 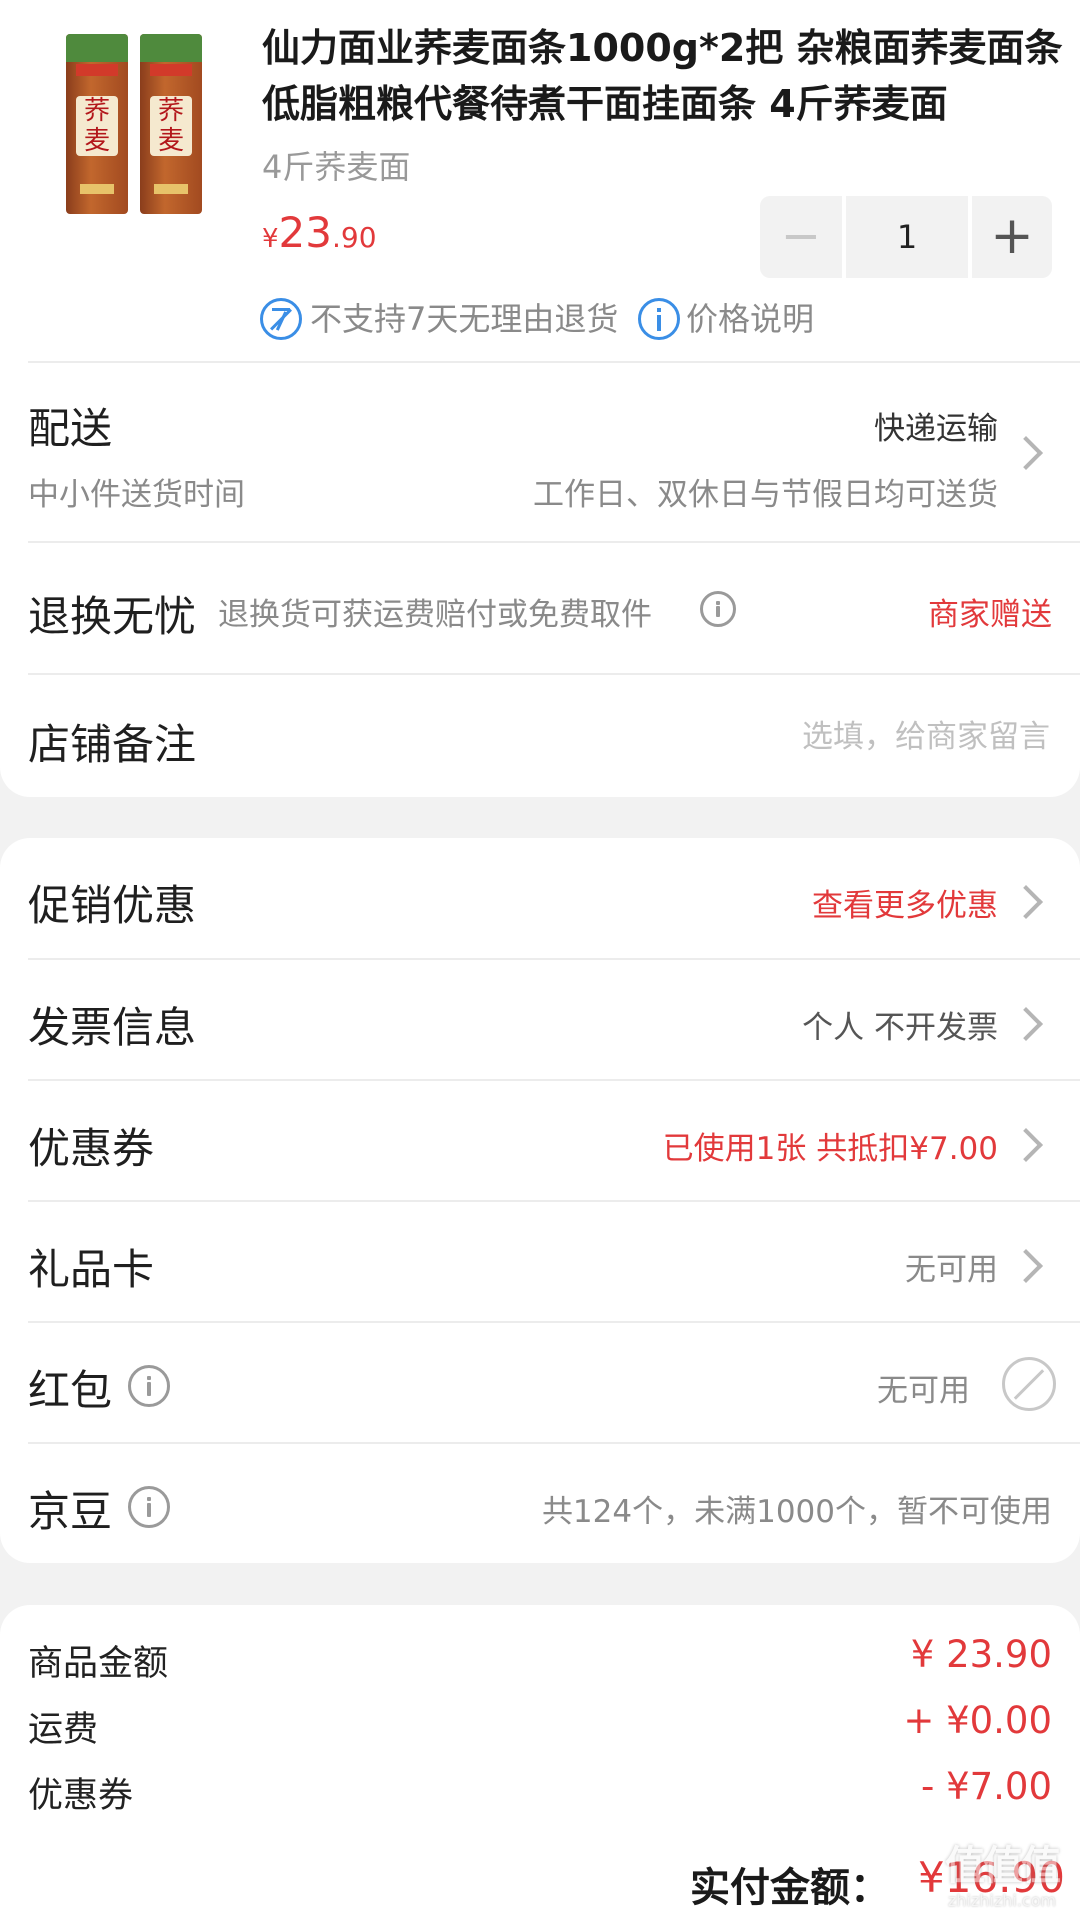 I want to click on shipping-label: 运费, so click(x=63, y=1730).